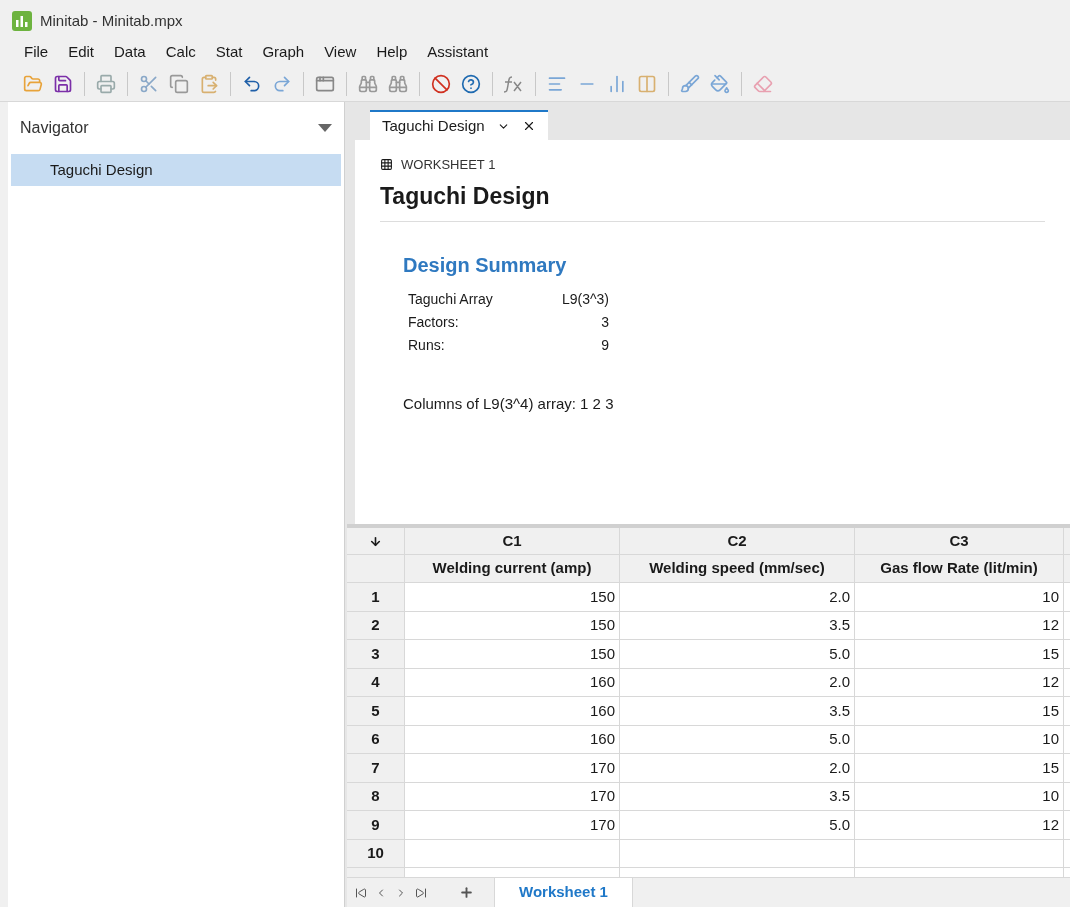 Image resolution: width=1070 pixels, height=907 pixels. What do you see at coordinates (180, 52) in the screenshot?
I see `menu-item: Calc` at bounding box center [180, 52].